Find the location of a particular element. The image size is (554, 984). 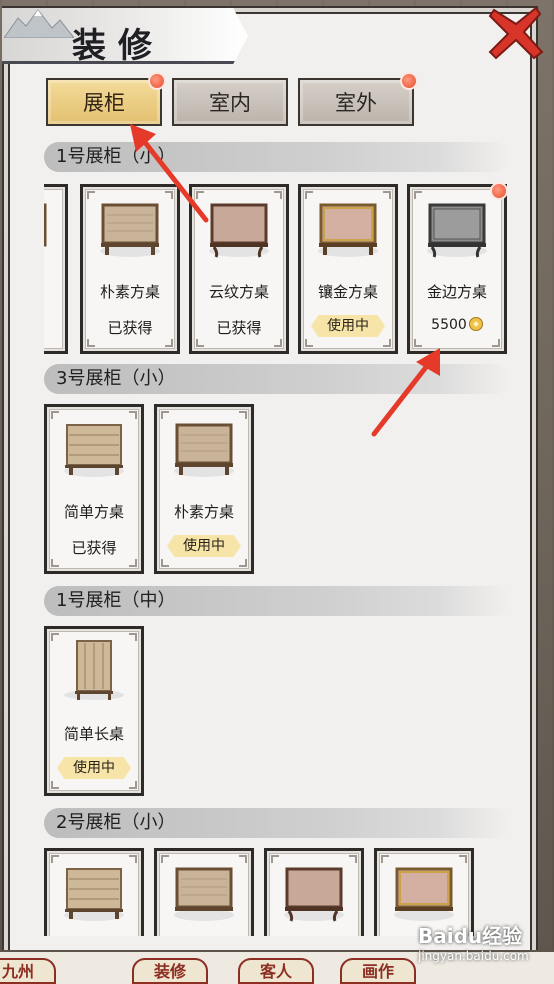

item-name: 金边方桌 is located at coordinates (456, 292).